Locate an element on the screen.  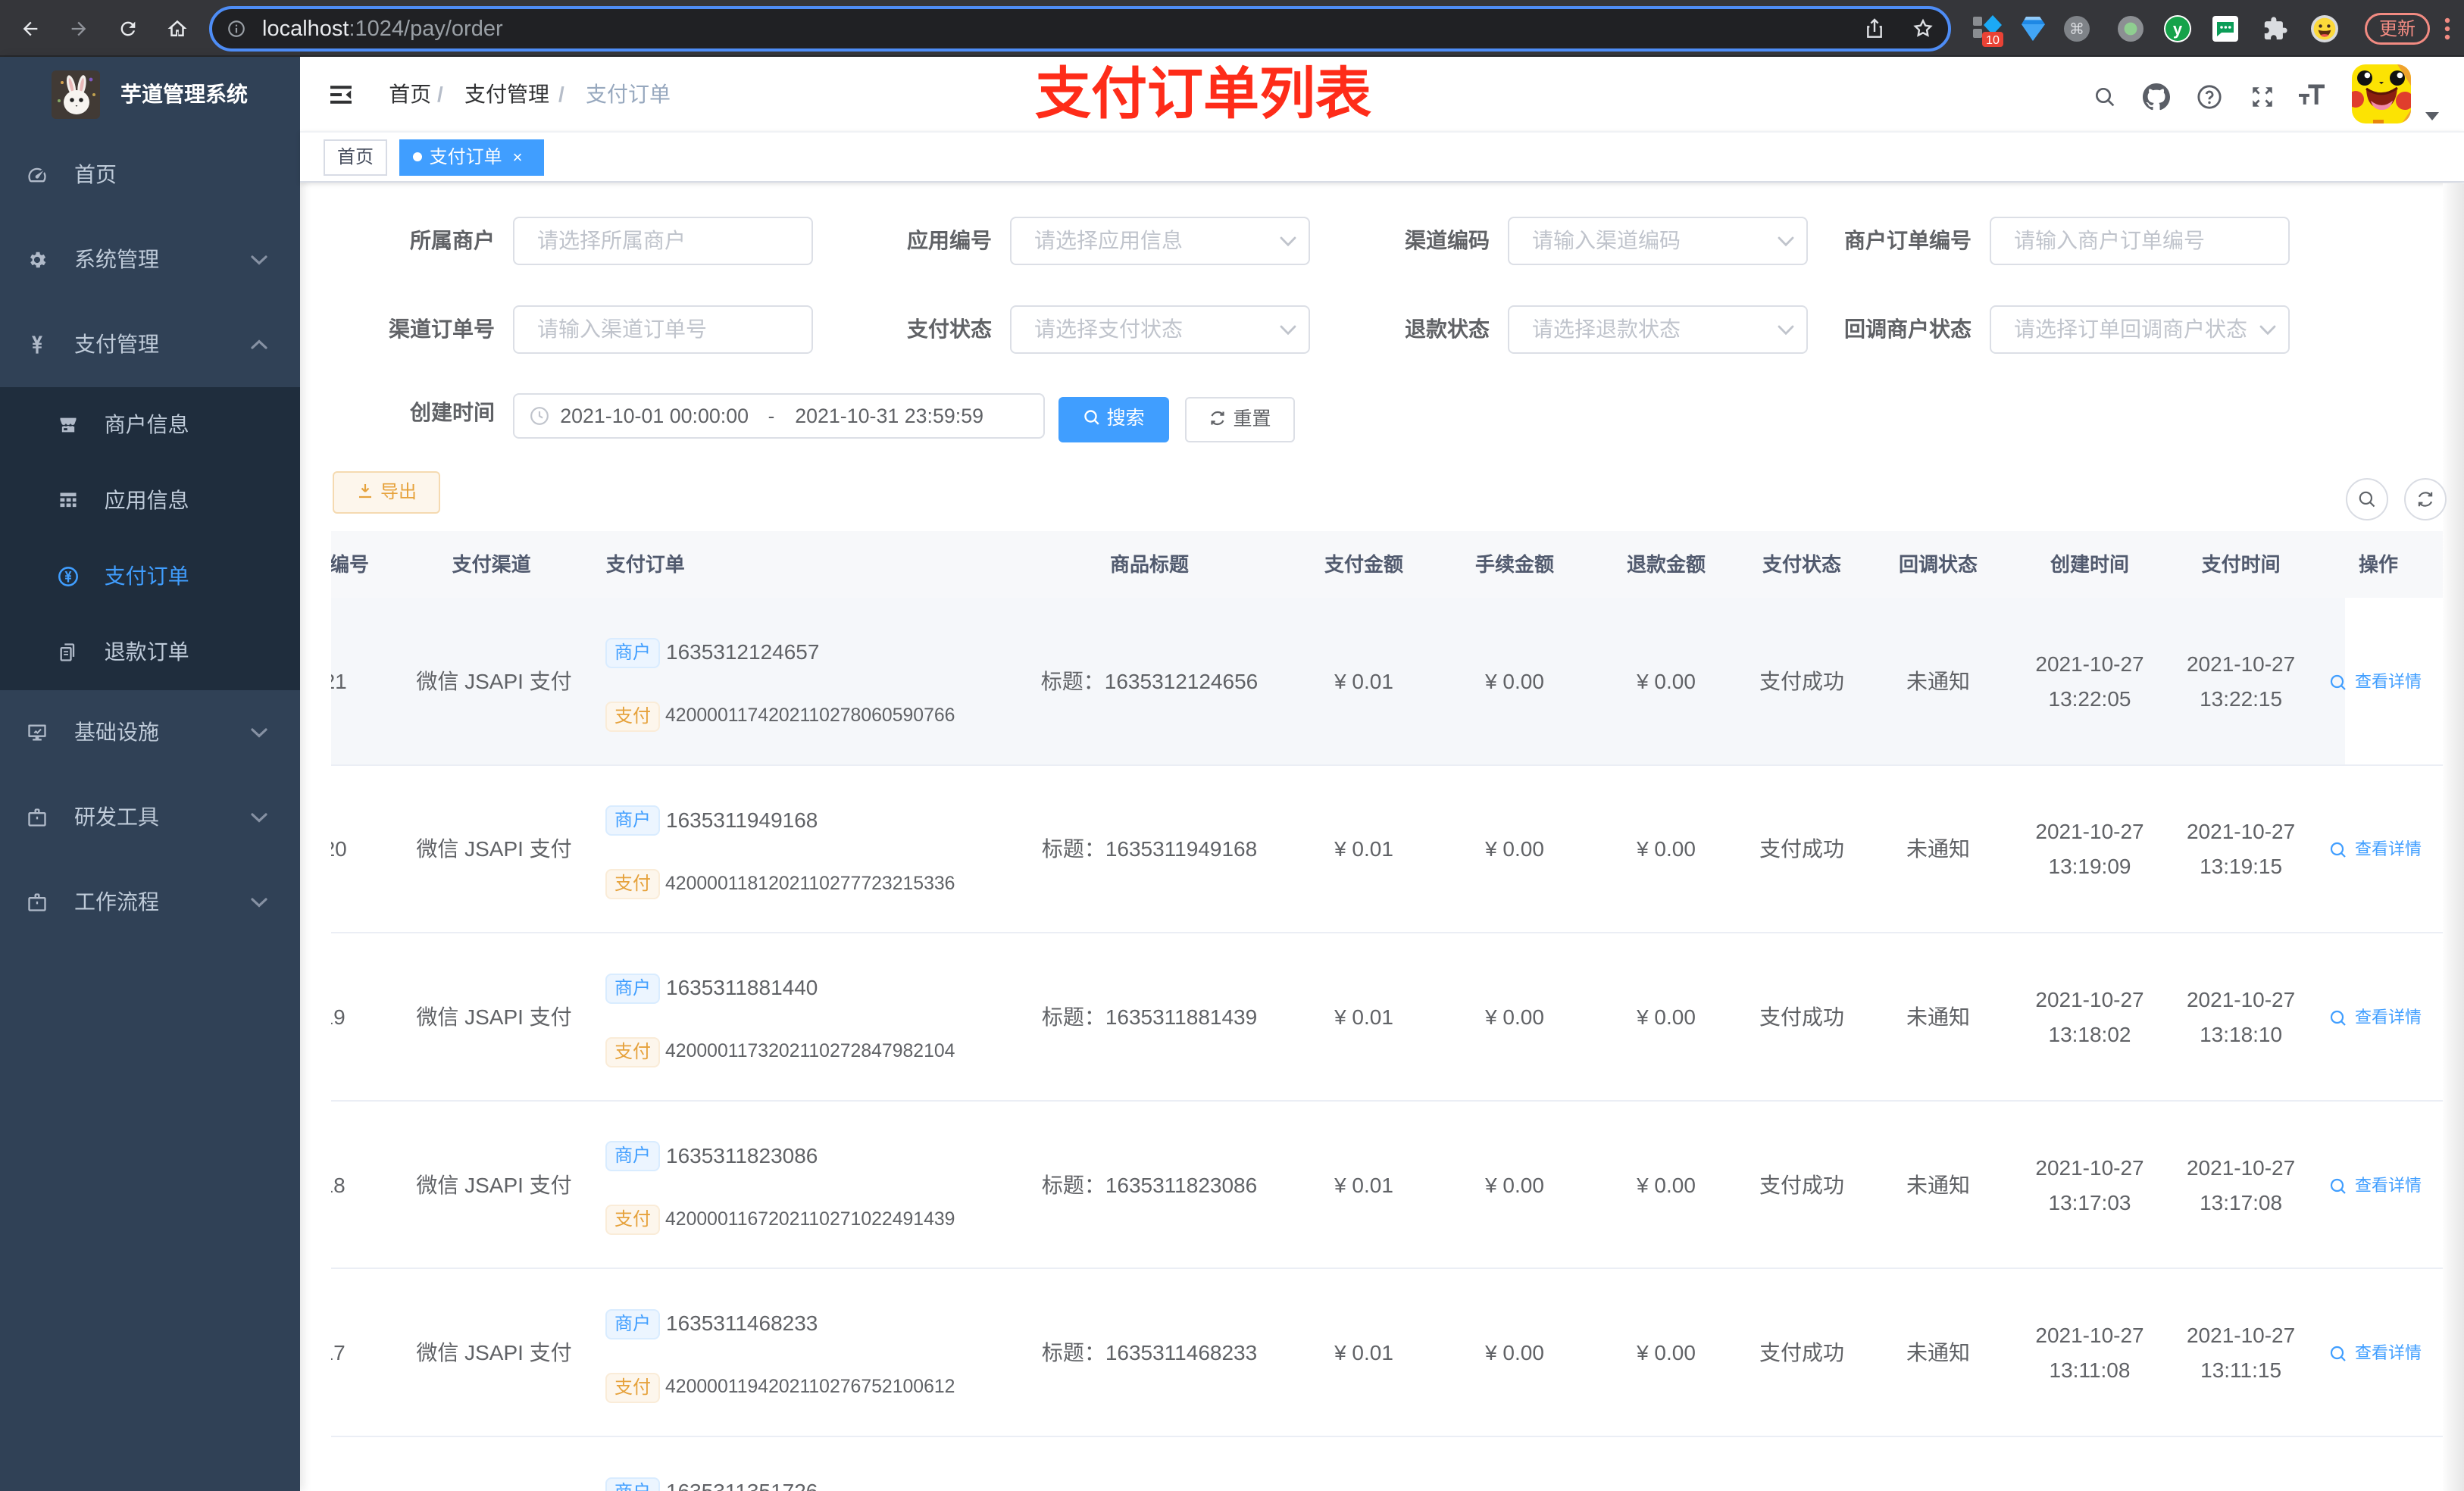
svg-text: y is located at coordinates (2178, 29).